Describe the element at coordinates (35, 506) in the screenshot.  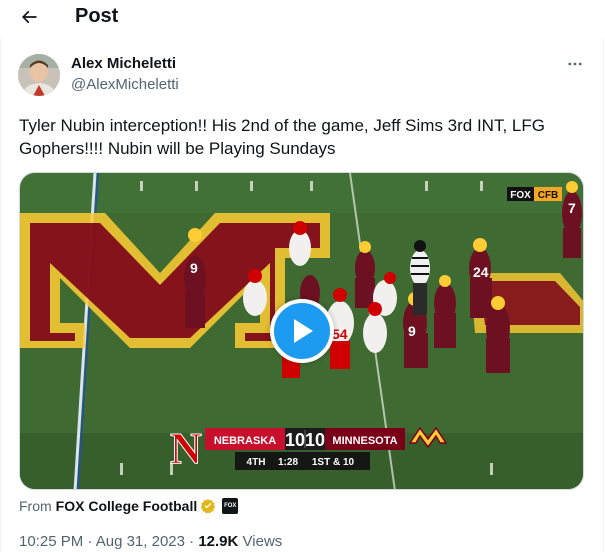
I see `attribution-from-label: From` at that location.